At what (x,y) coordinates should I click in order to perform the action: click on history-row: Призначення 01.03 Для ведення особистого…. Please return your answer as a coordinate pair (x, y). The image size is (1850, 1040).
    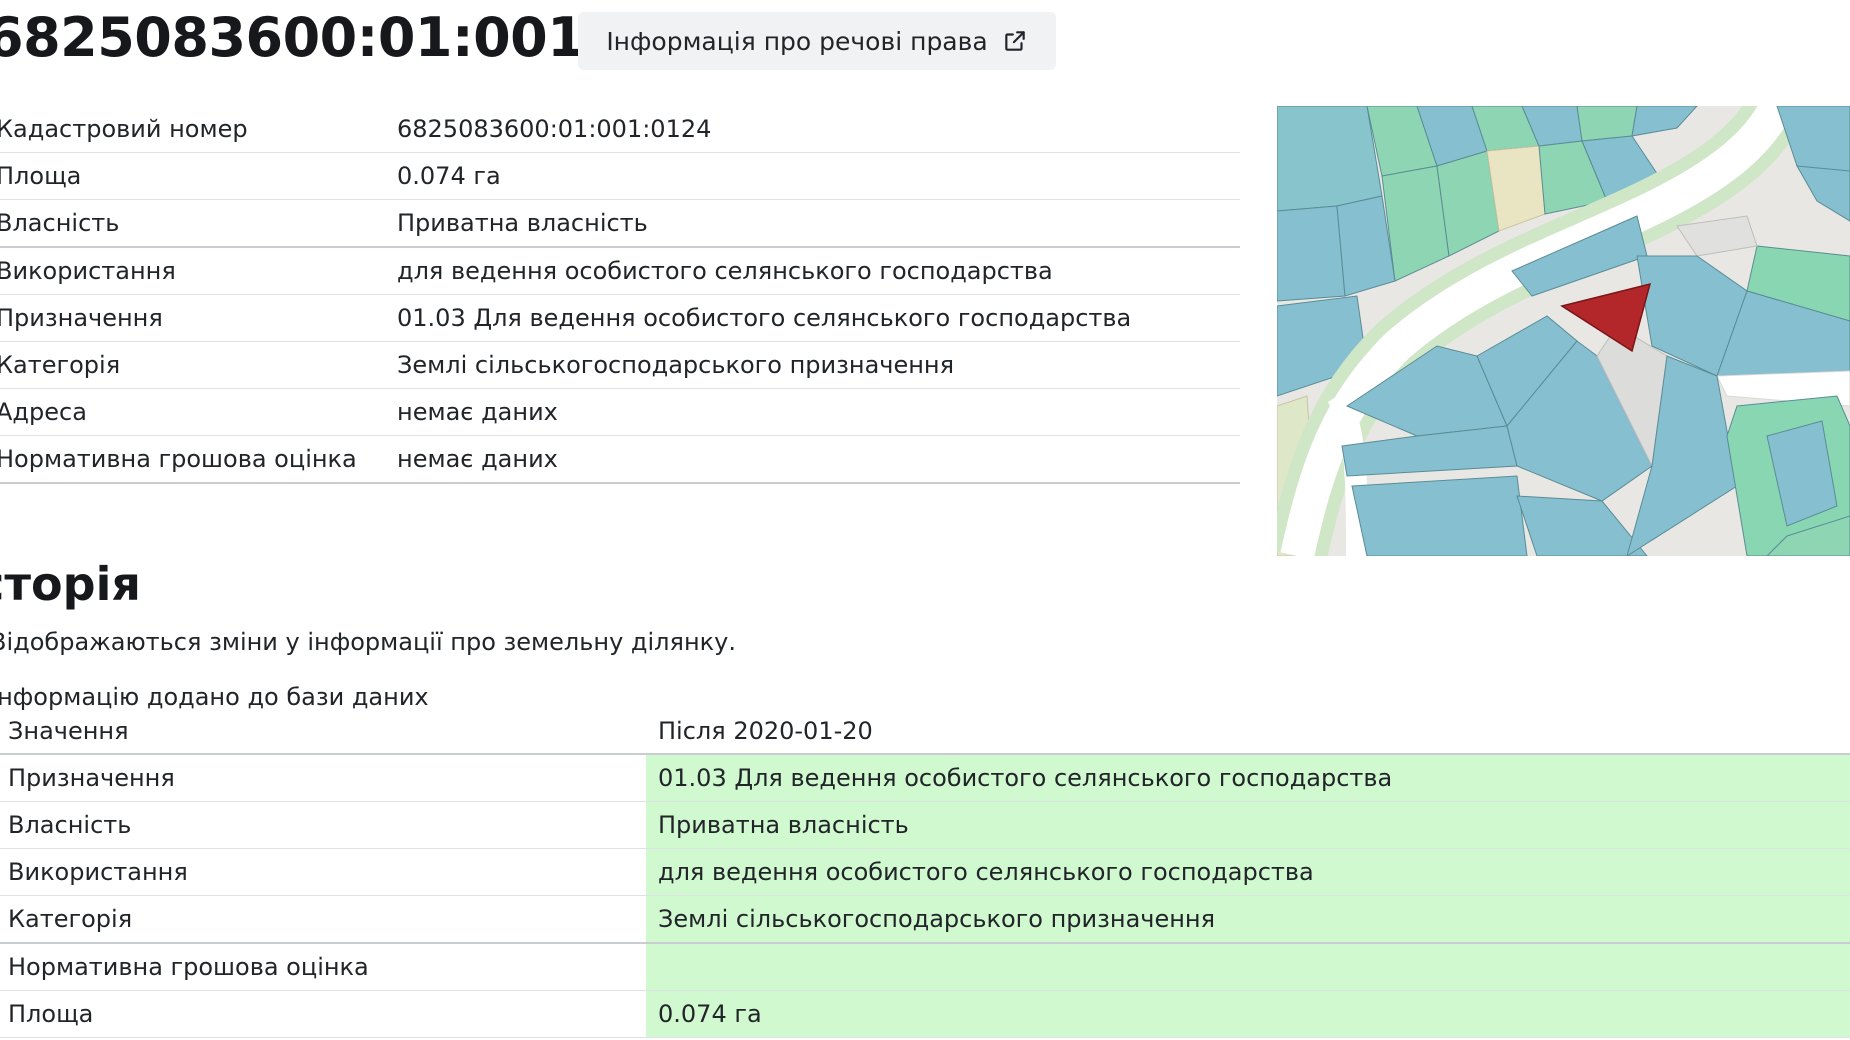
    Looking at the image, I should click on (925, 778).